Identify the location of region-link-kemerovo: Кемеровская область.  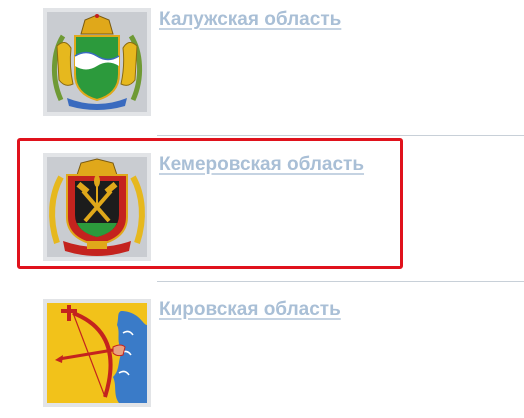
(261, 165).